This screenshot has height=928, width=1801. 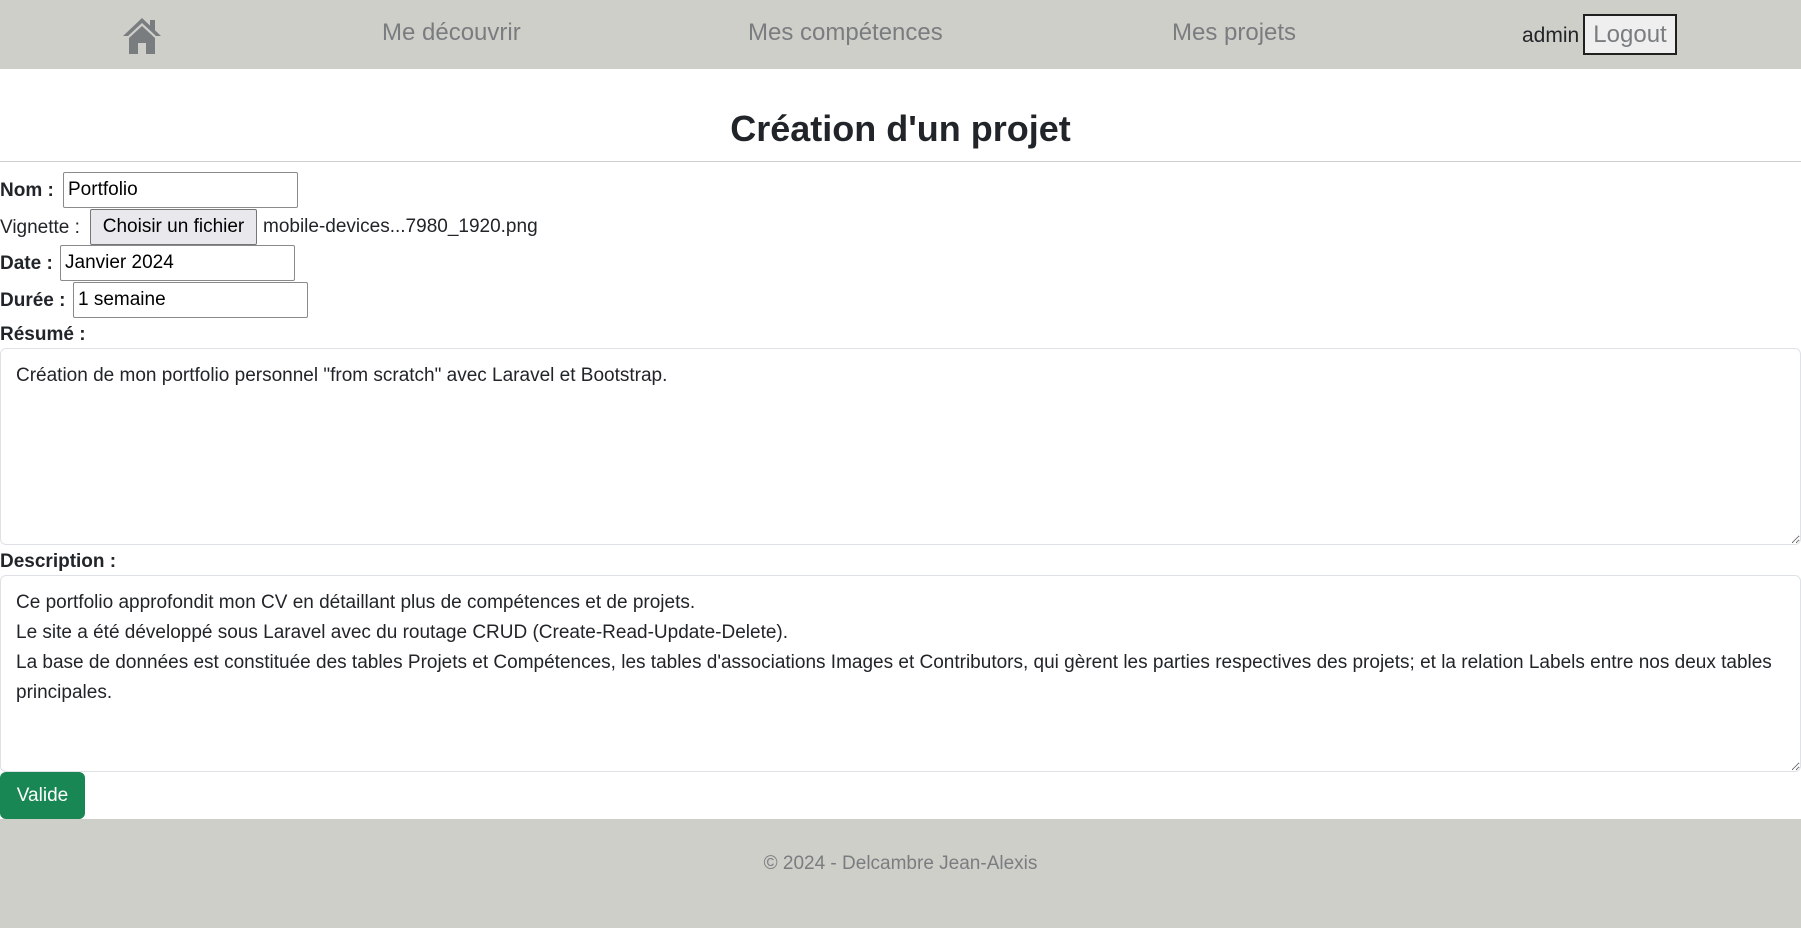 What do you see at coordinates (900, 161) in the screenshot?
I see `title-divider` at bounding box center [900, 161].